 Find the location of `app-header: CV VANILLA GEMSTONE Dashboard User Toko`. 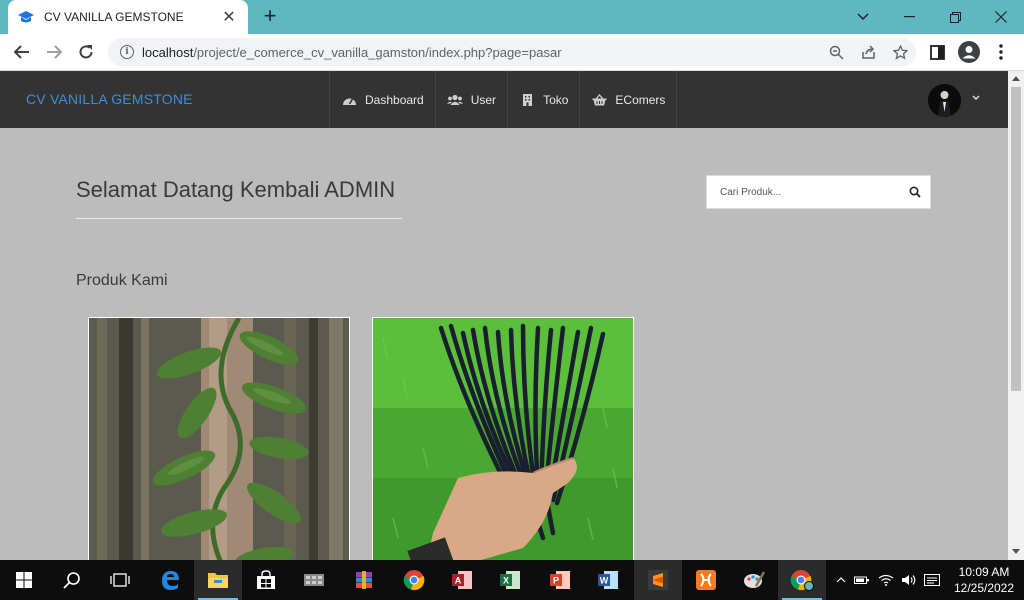

app-header: CV VANILLA GEMSTONE Dashboard User Toko is located at coordinates (504, 99).